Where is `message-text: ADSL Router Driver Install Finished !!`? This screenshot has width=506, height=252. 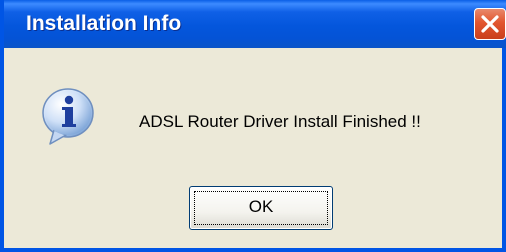 message-text: ADSL Router Driver Install Finished !! is located at coordinates (280, 121).